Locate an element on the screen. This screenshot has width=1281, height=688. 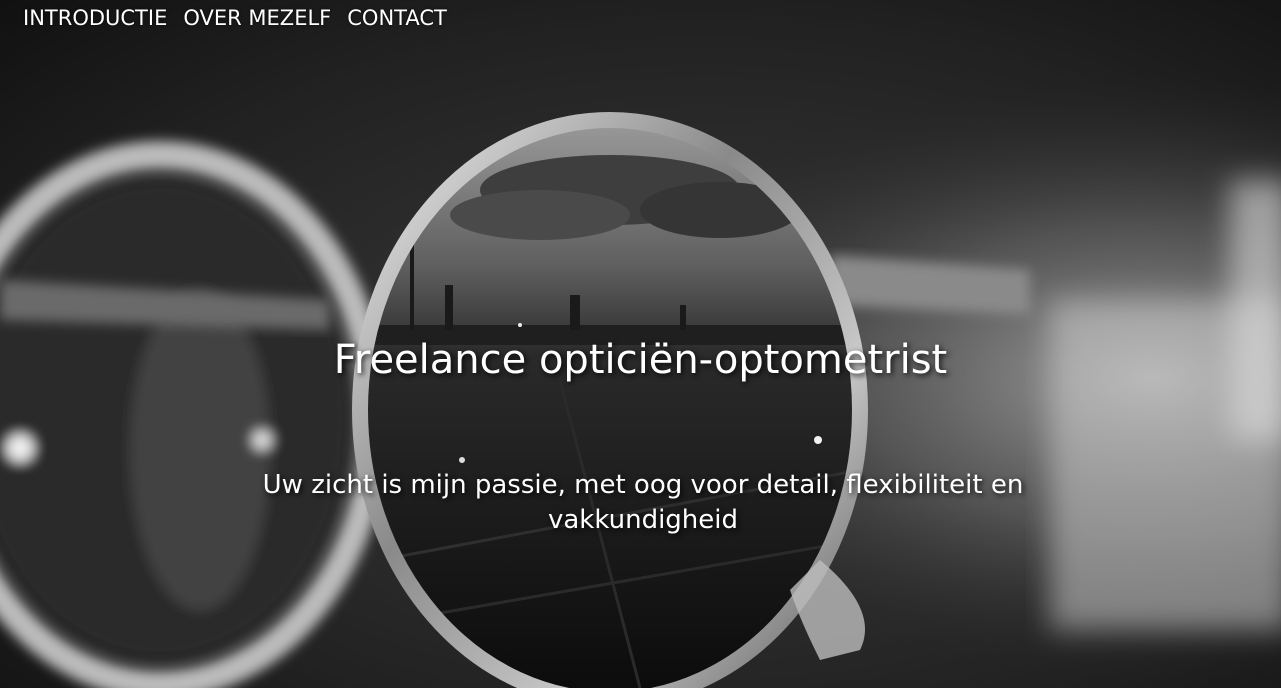
nav-item-contact: CONTACT is located at coordinates (397, 18).